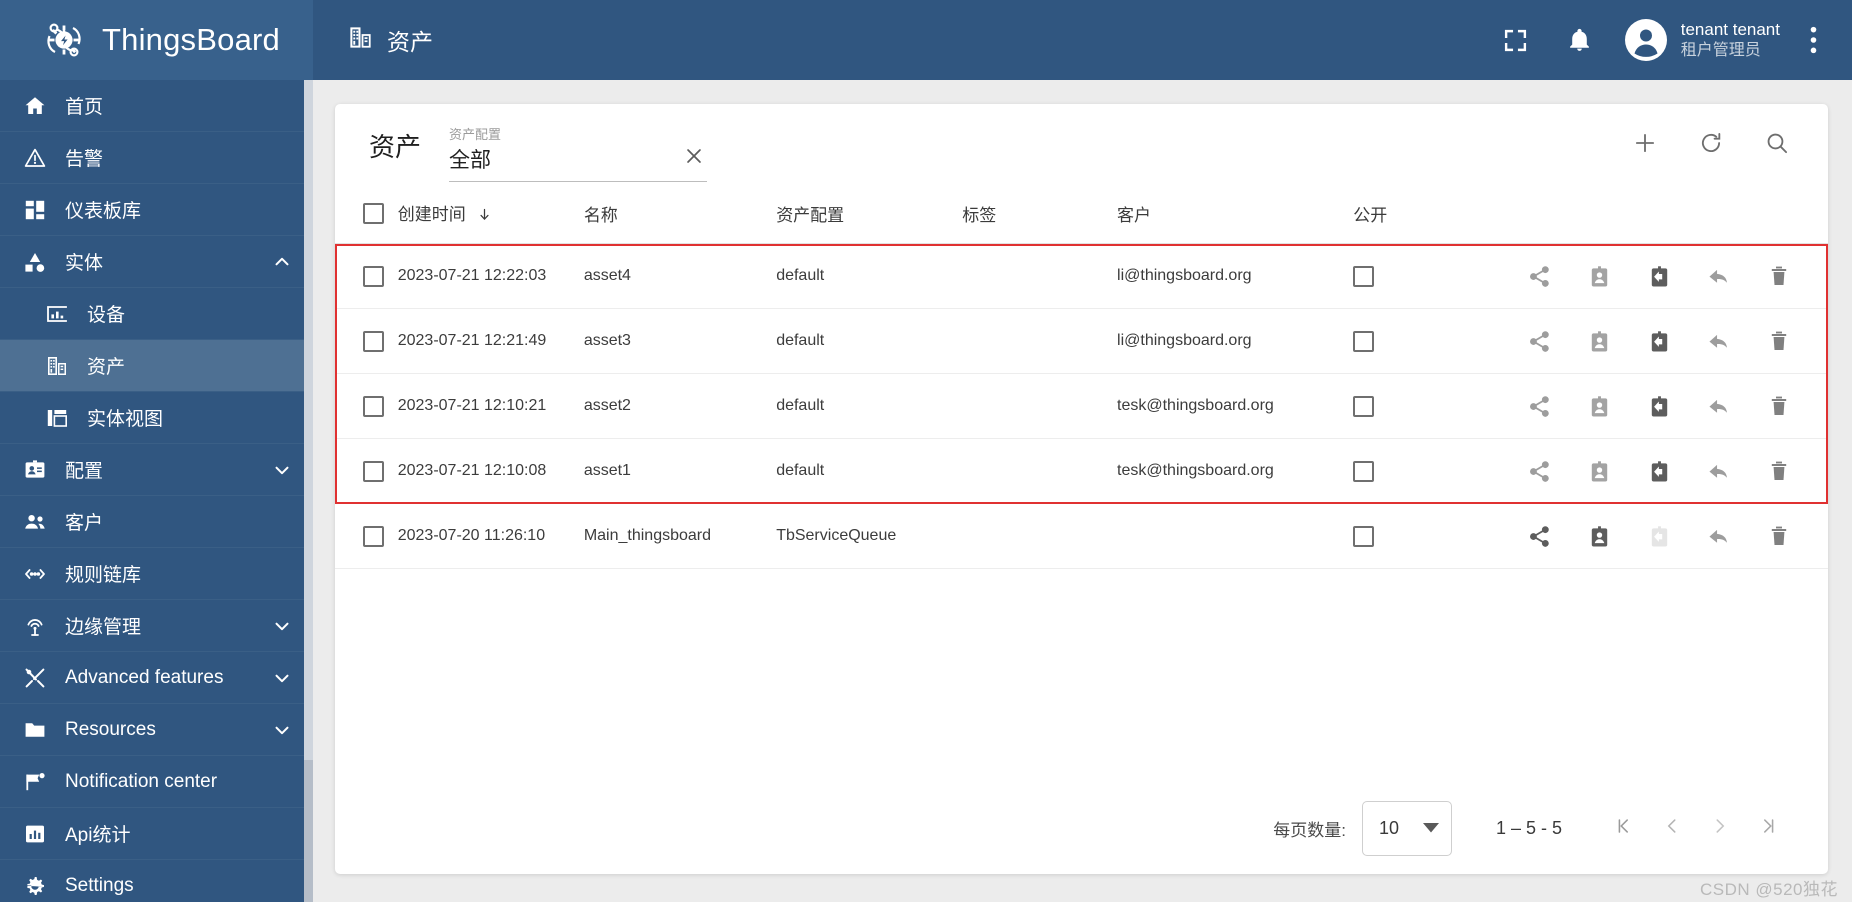 This screenshot has width=1852, height=902. I want to click on cell-profile: default, so click(869, 276).